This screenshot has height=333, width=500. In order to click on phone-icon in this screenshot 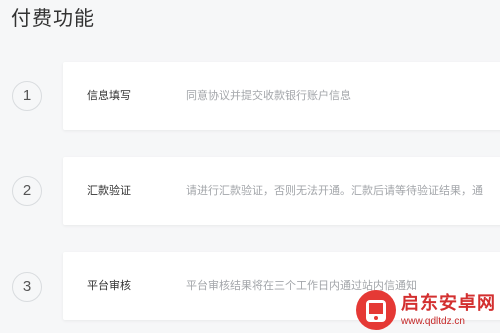, I will do `click(376, 310)`.